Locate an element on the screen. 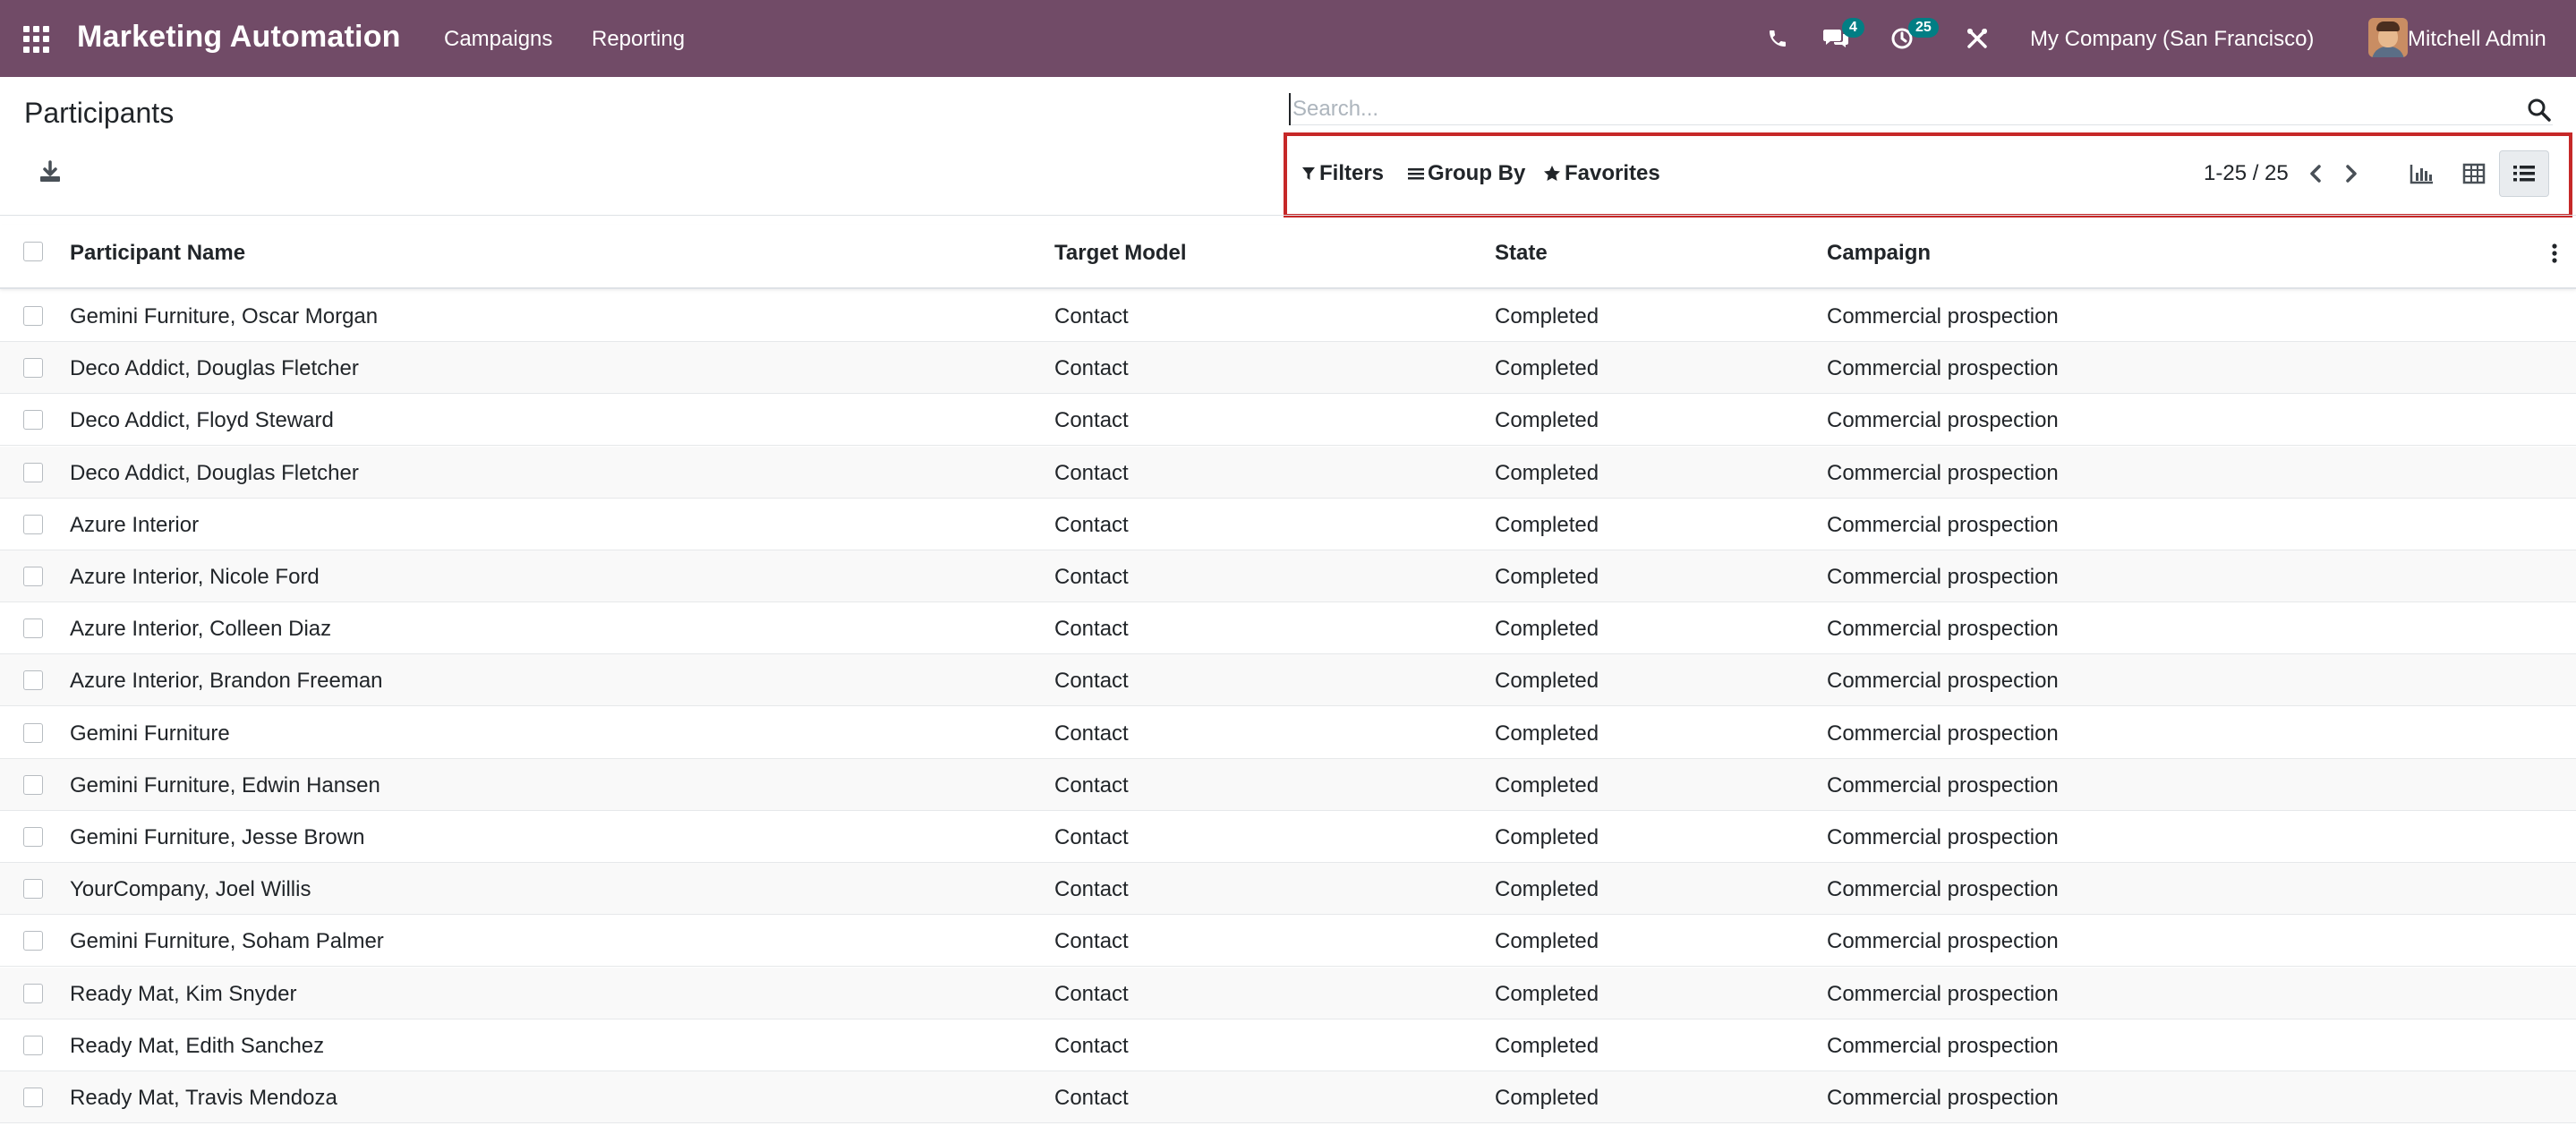 The height and width of the screenshot is (1126, 2576). pager-value: 1-25 / 25 is located at coordinates (2246, 173).